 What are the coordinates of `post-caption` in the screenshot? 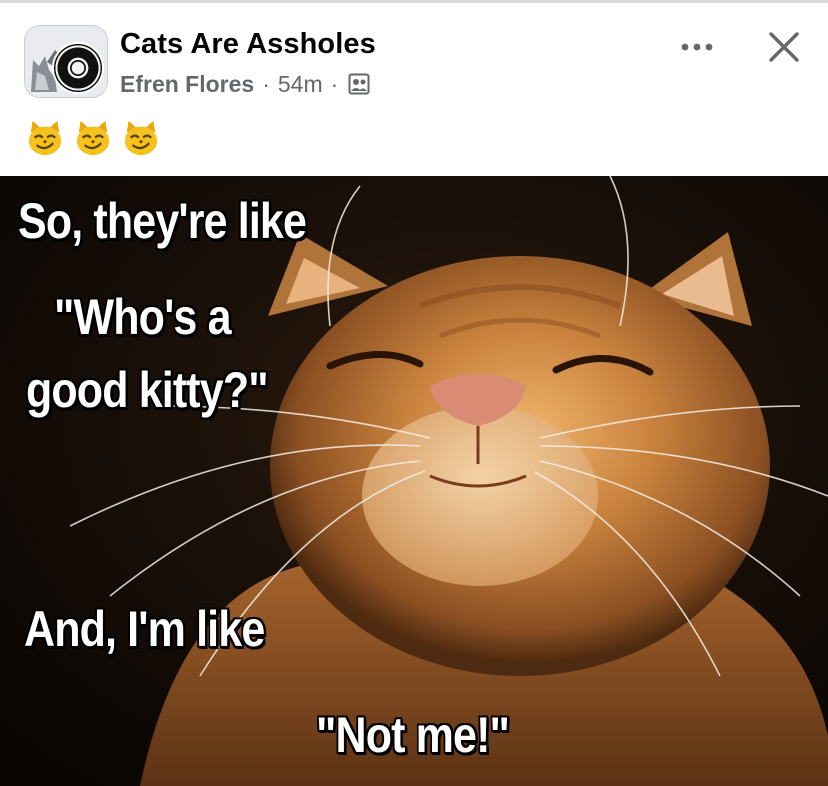 It's located at (93, 138).